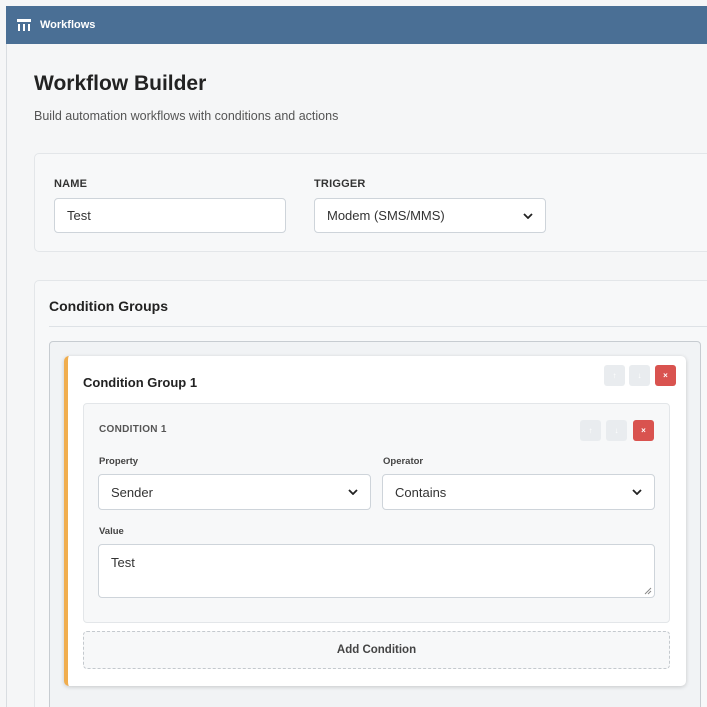  Describe the element at coordinates (403, 461) in the screenshot. I see `operator-label: Operator` at that location.